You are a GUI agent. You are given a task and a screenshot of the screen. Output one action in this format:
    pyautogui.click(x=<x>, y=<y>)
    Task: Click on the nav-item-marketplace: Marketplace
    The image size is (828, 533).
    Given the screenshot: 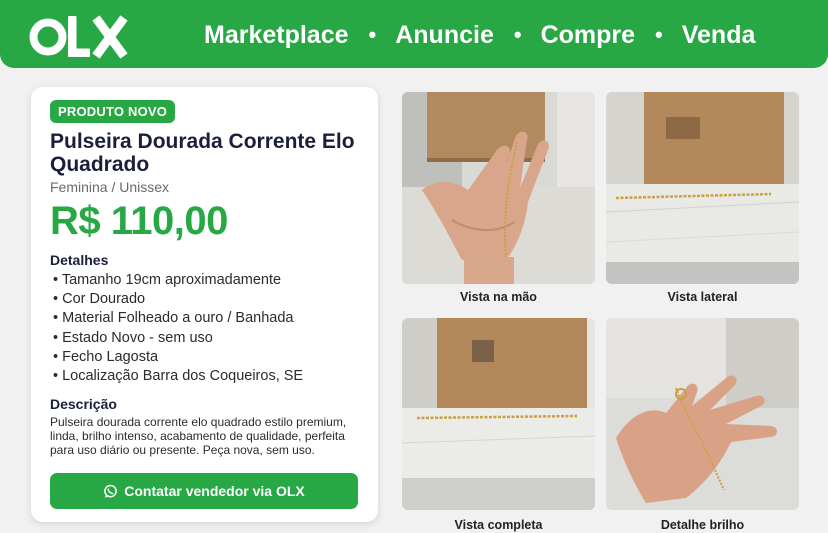 What is the action you would take?
    pyautogui.click(x=276, y=35)
    